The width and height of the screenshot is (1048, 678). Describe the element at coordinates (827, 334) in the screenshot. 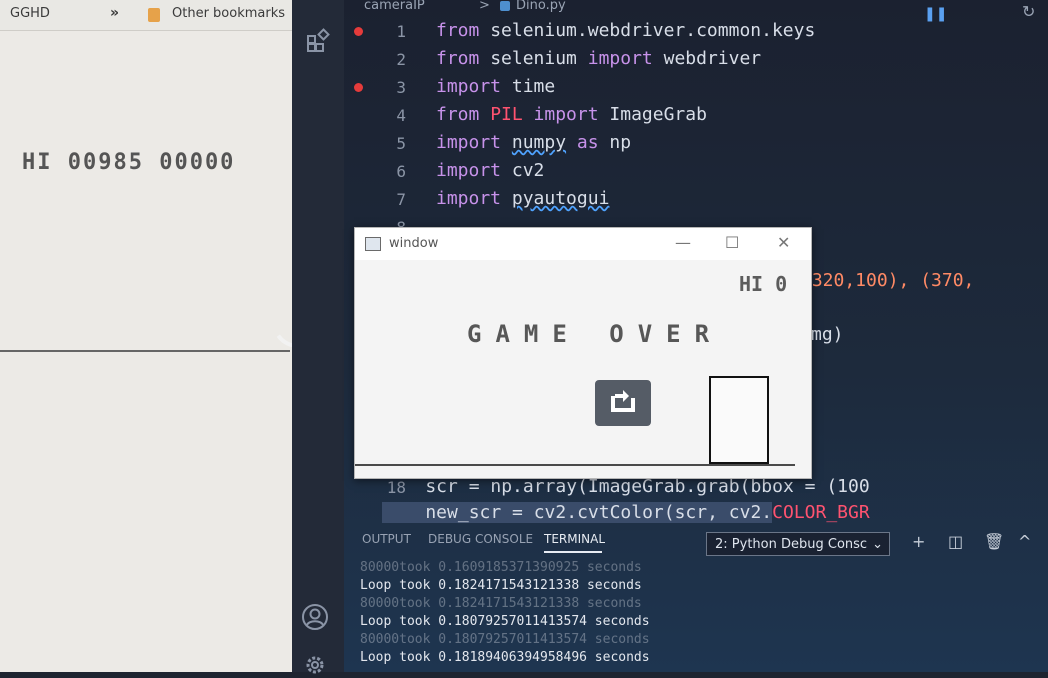

I see `code-text: mg)` at that location.